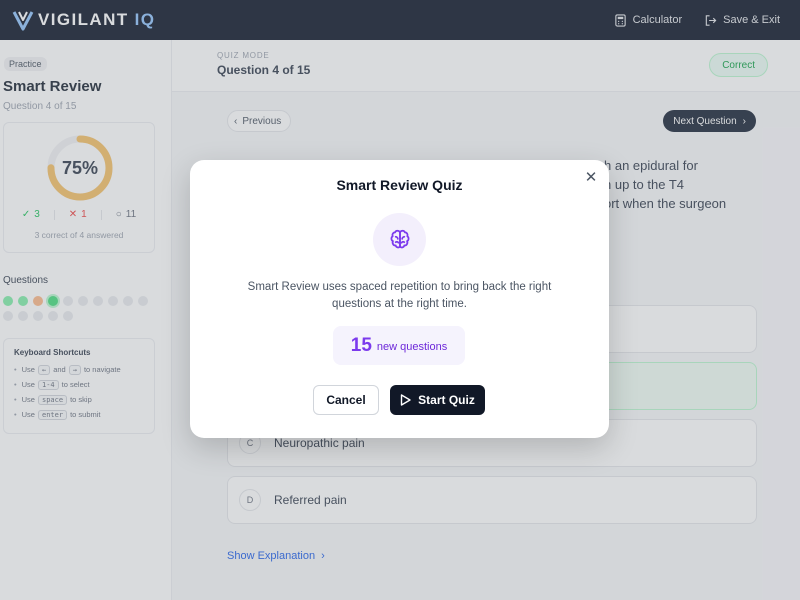 This screenshot has height=600, width=800. I want to click on count-number: 15, so click(361, 345).